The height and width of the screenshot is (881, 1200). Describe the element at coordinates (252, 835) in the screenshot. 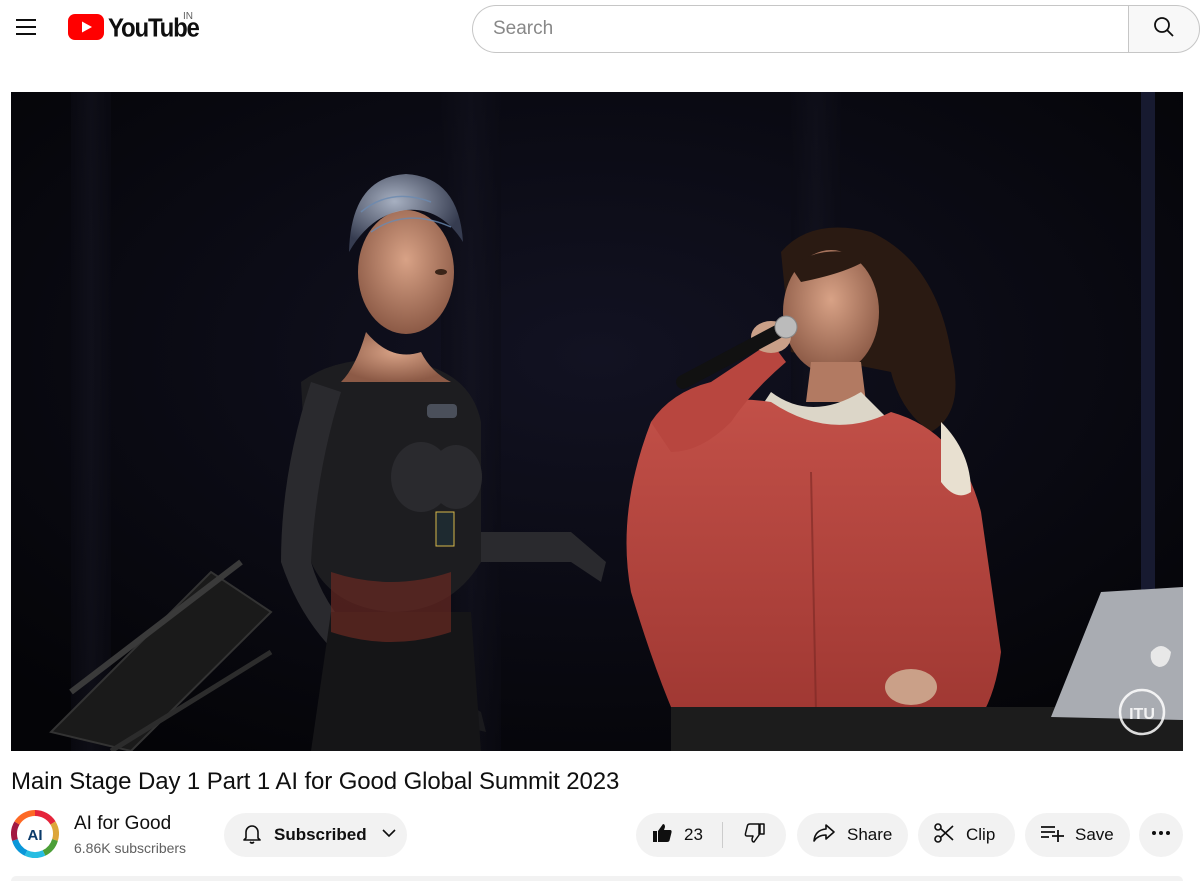

I see `bell-icon` at that location.